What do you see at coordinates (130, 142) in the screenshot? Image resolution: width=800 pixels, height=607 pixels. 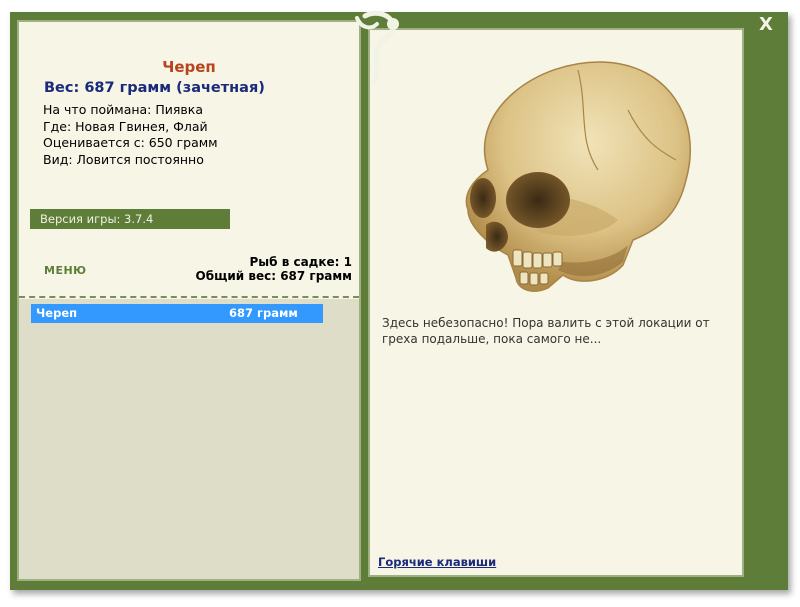 I see `valued-from-text: Оценивается с: 650 грамм` at bounding box center [130, 142].